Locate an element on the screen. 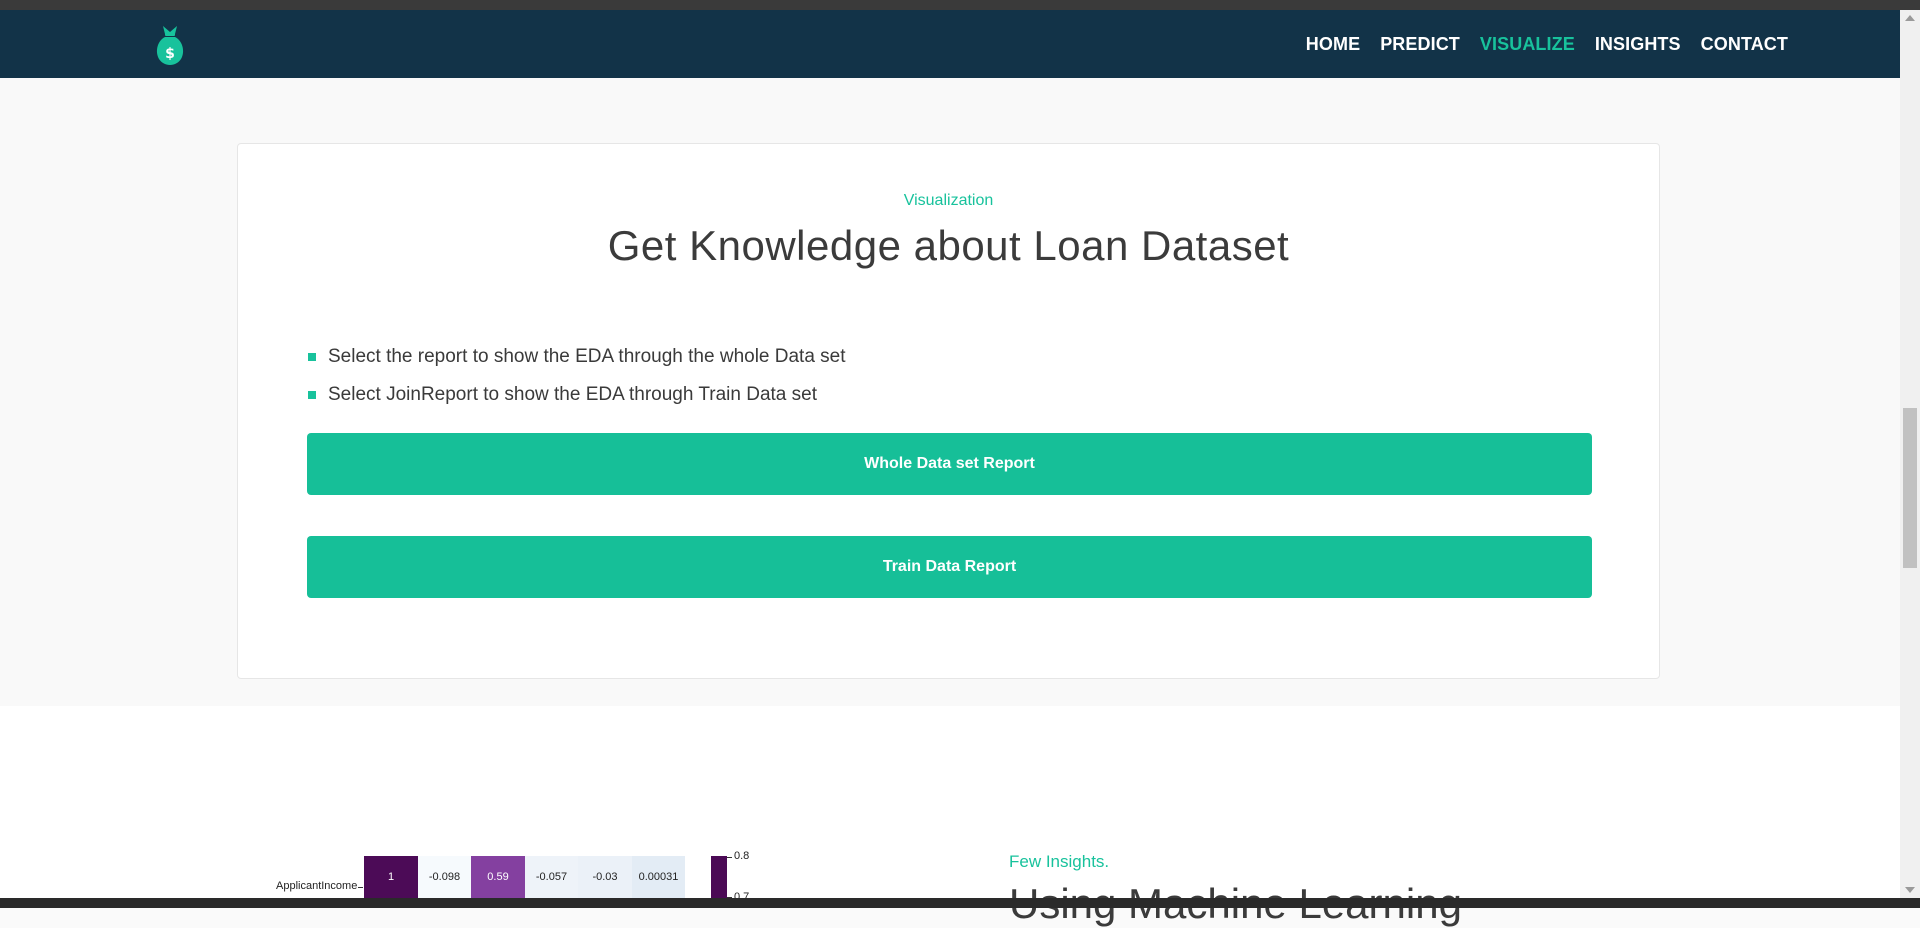  nav-contact: CONTACT is located at coordinates (1744, 44).